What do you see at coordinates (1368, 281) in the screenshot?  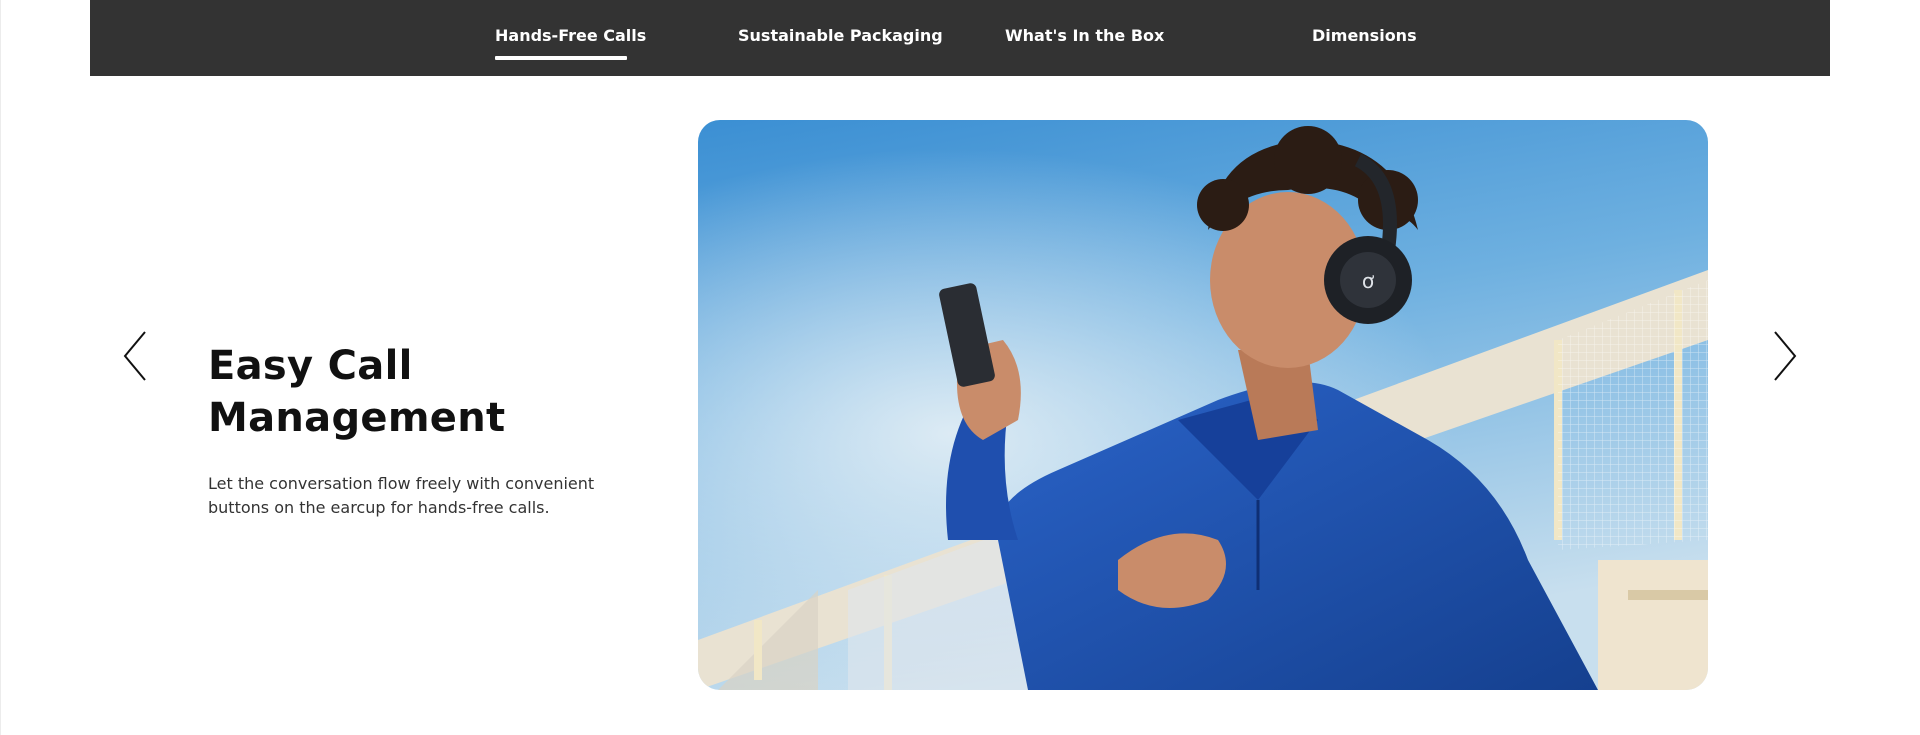 I see `svg-text: ơ` at bounding box center [1368, 281].